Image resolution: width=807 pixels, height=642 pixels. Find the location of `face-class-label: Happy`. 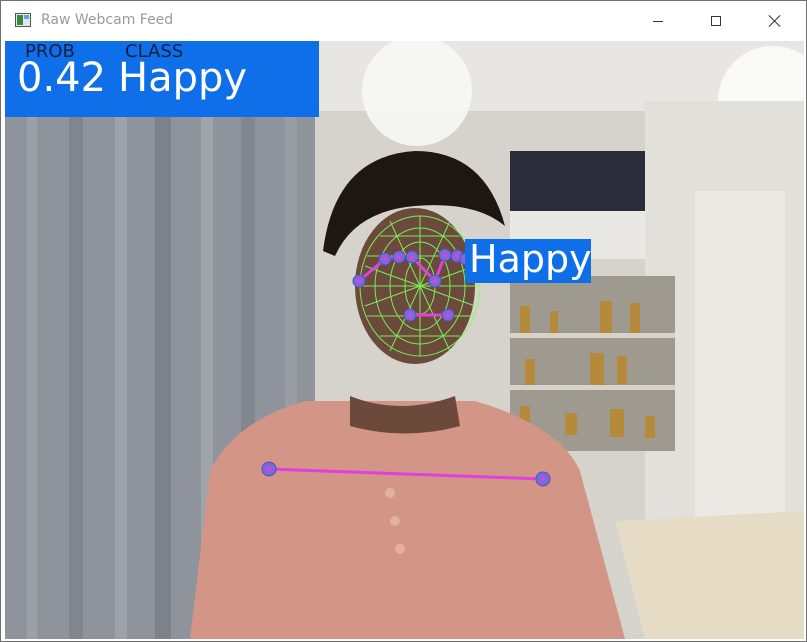

face-class-label: Happy is located at coordinates (530, 259).